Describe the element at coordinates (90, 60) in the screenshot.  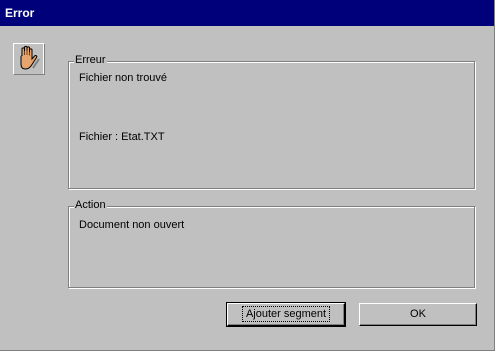
I see `erreur-group-label: Erreur` at that location.